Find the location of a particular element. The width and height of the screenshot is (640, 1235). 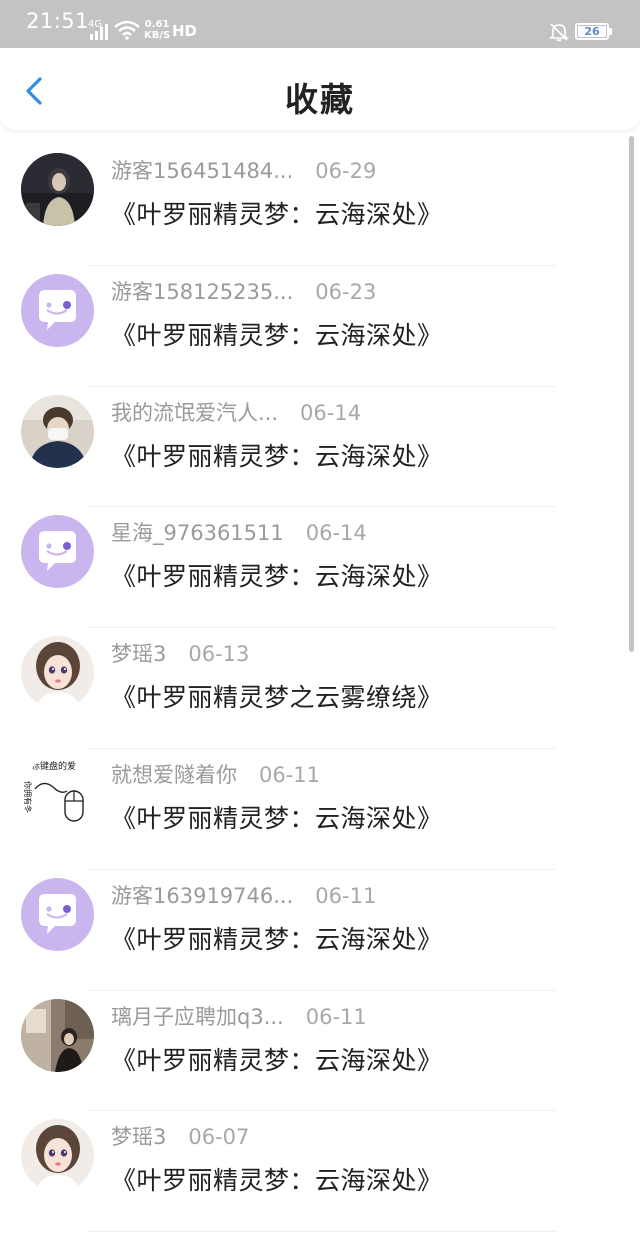

wifi-icon is located at coordinates (127, 30).